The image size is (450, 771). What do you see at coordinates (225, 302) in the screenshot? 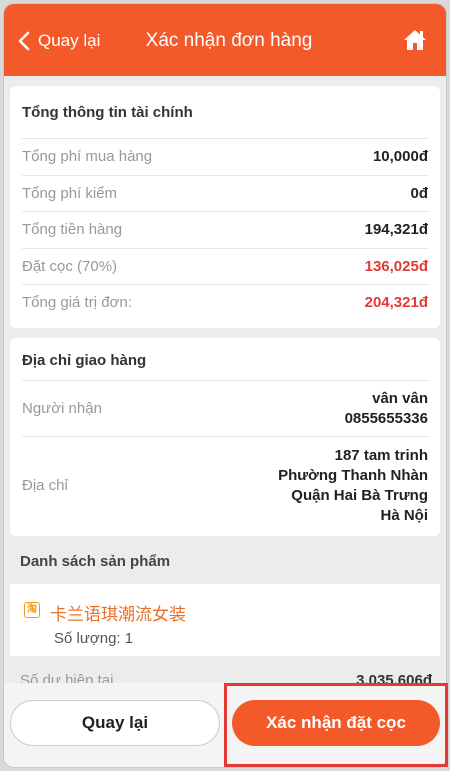
I see `row-order-total: Tổng giá trị đơn: 204,321đ` at bounding box center [225, 302].